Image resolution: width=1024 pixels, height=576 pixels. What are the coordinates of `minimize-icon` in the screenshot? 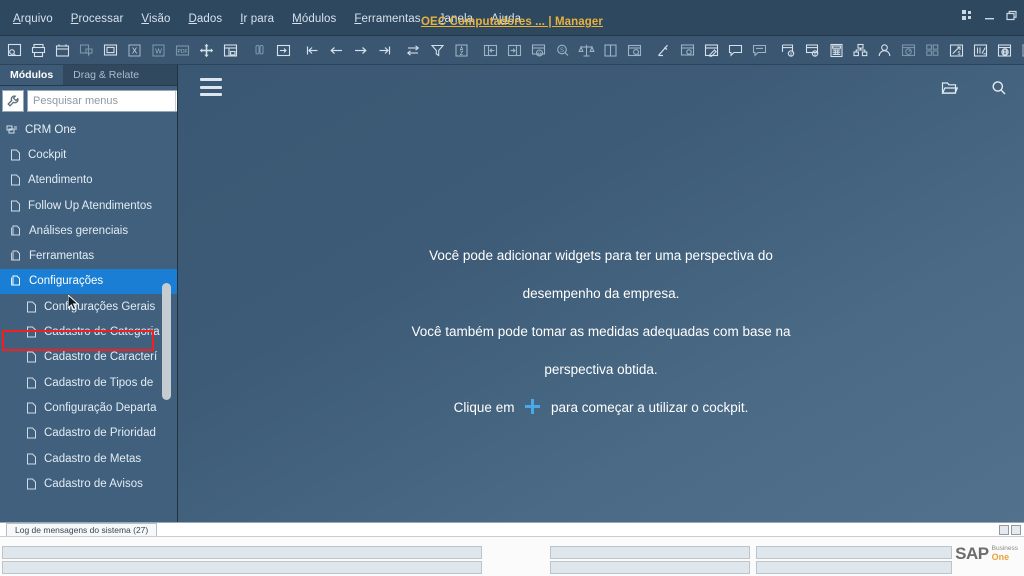 It's located at (990, 17).